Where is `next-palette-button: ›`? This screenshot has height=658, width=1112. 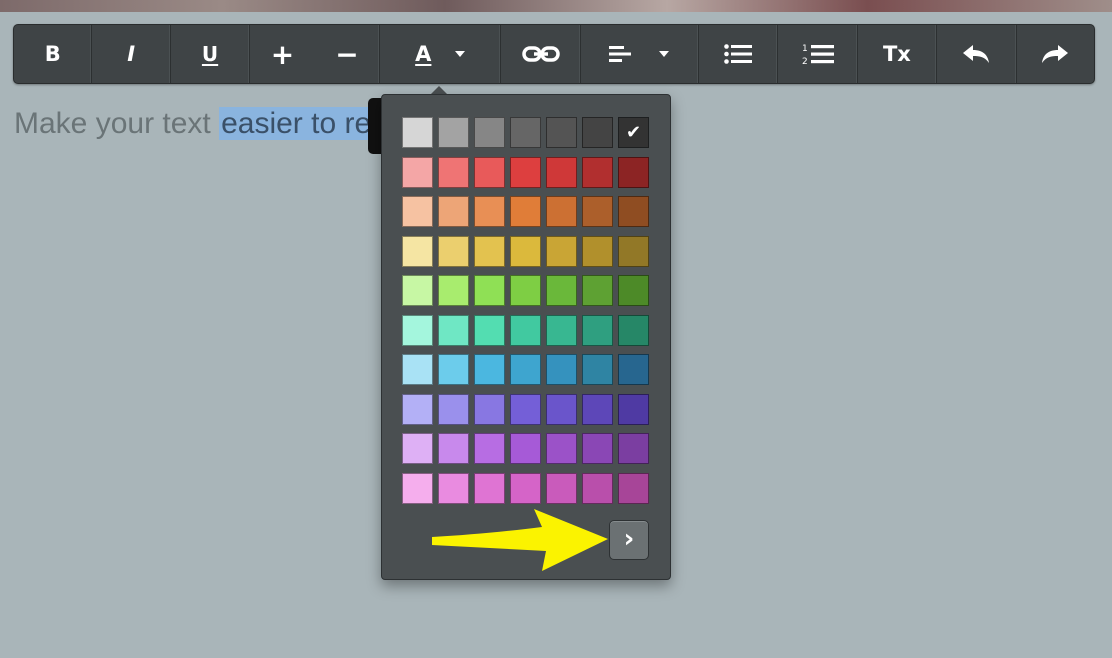
next-palette-button: › is located at coordinates (629, 540).